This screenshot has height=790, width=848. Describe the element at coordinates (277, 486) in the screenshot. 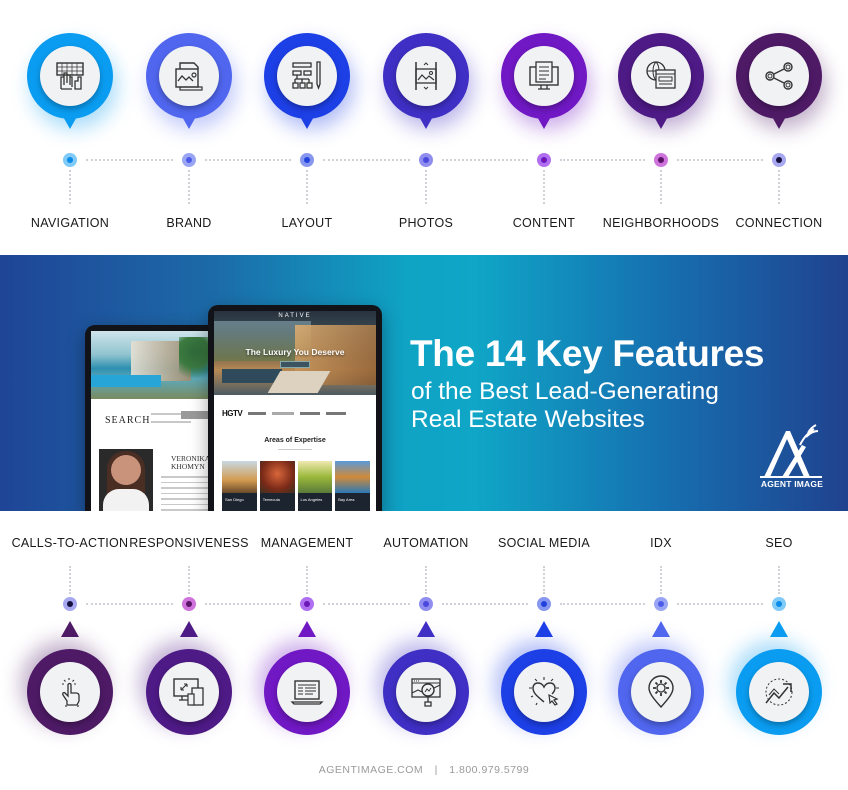

I see `area-card: Temecula` at that location.